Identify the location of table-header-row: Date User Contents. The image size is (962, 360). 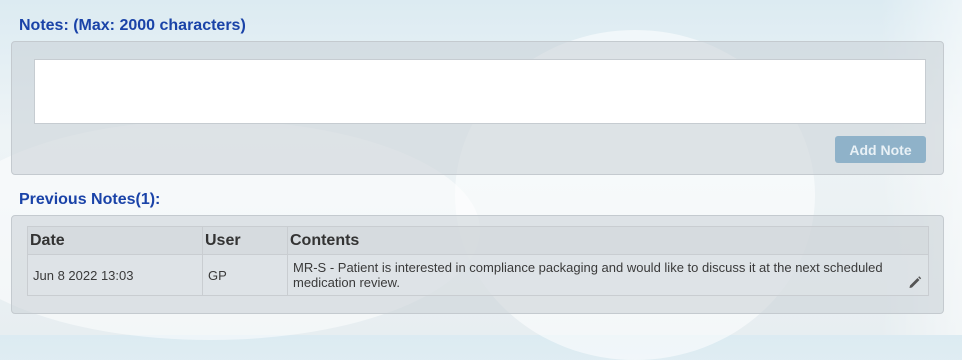
(478, 240).